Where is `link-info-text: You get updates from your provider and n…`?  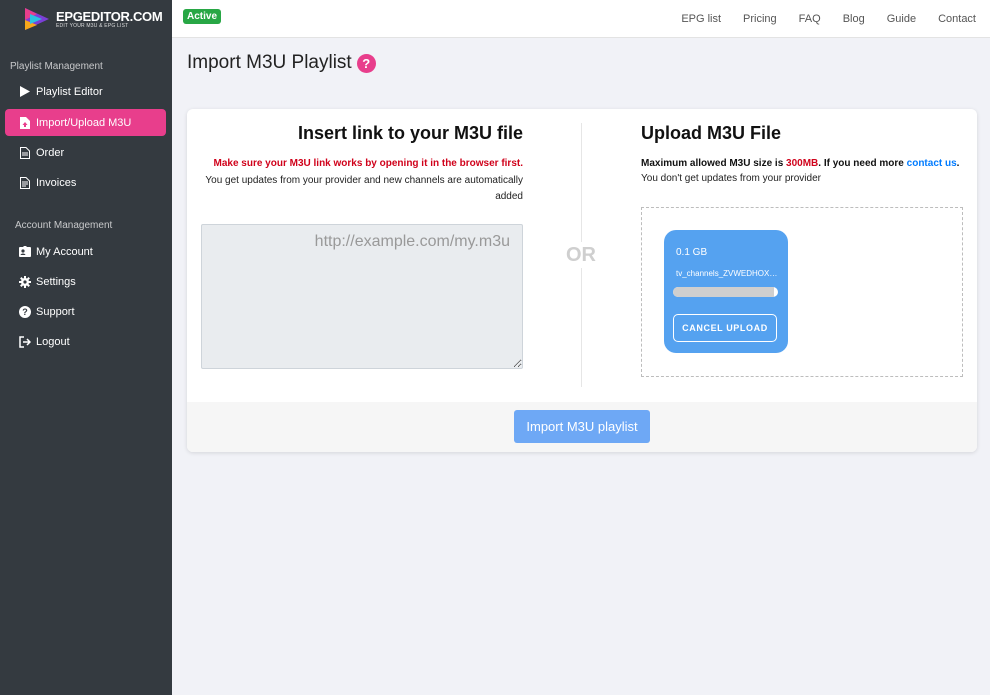
link-info-text: You get updates from your provider and n… is located at coordinates (364, 188).